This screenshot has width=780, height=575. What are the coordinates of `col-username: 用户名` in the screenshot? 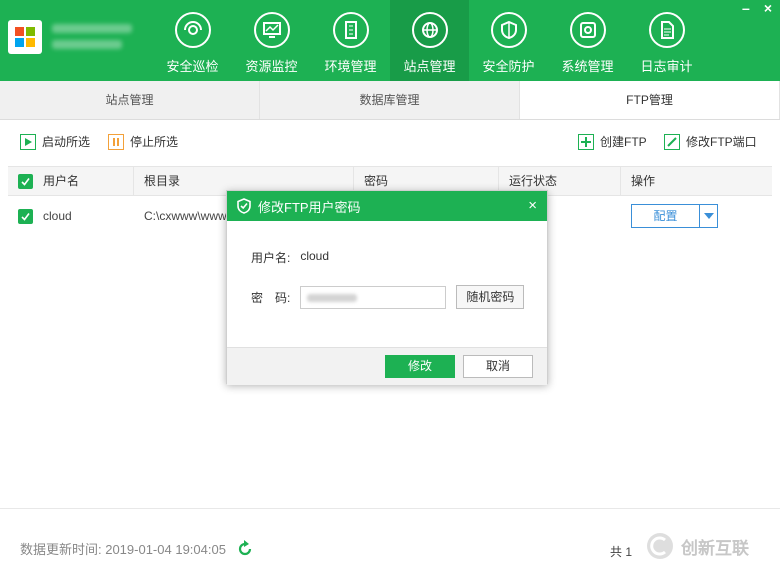 It's located at (71, 181).